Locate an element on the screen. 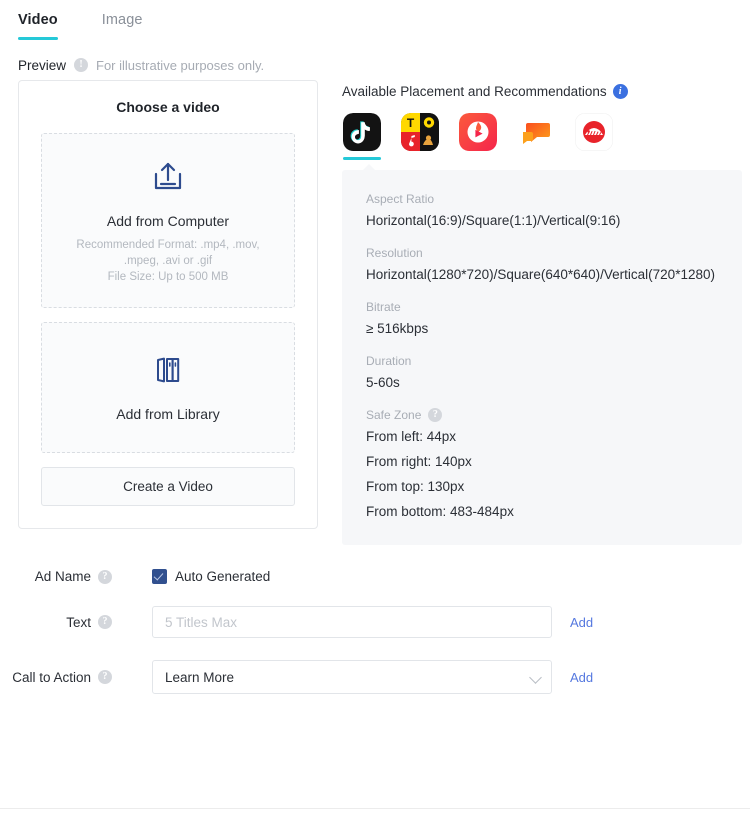 The width and height of the screenshot is (750, 817). help-icon: ! is located at coordinates (81, 65).